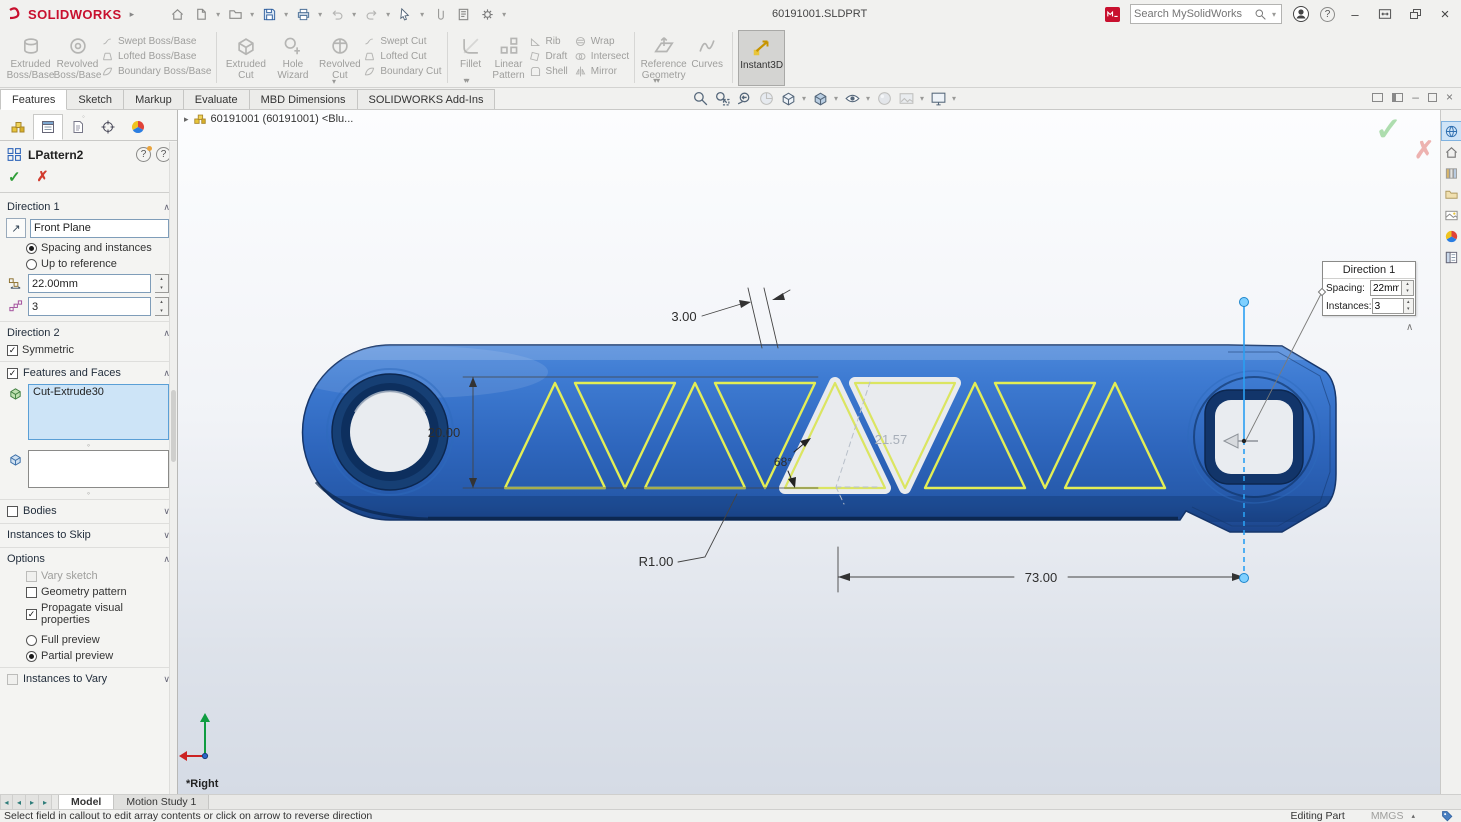 The image size is (1461, 822). What do you see at coordinates (173, 426) in the screenshot?
I see `pm-scrollbar-thumb` at bounding box center [173, 426].